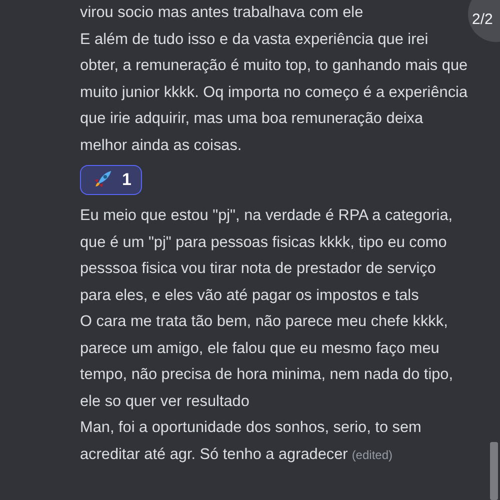 The height and width of the screenshot is (500, 500). What do you see at coordinates (267, 256) in the screenshot?
I see `message-text: Eu meio que estou "pj", na verdade é RPA a categoria, que é um "pj" para pessoas fisicas kkkk, tipo eu como pesssoa fisica vou tirar nota de prestador de serviço para eles, e eles vão até pagar os impostos e tals` at bounding box center [267, 256].